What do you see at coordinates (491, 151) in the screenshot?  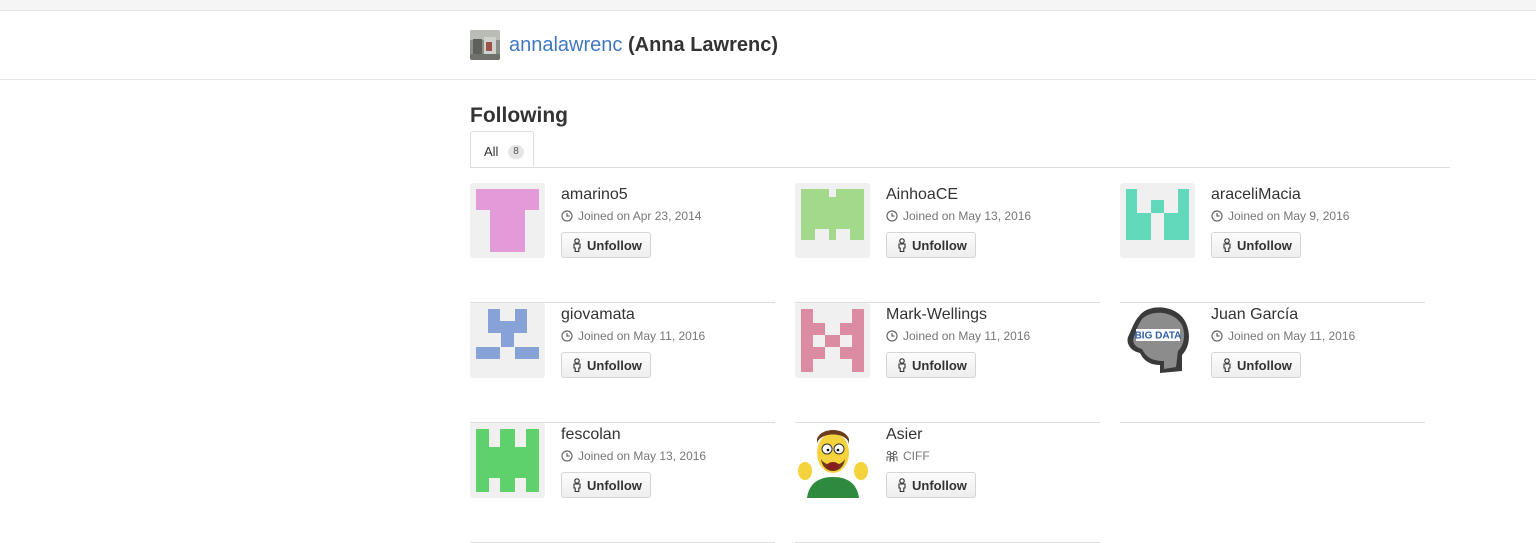 I see `tab-all-label: All` at bounding box center [491, 151].